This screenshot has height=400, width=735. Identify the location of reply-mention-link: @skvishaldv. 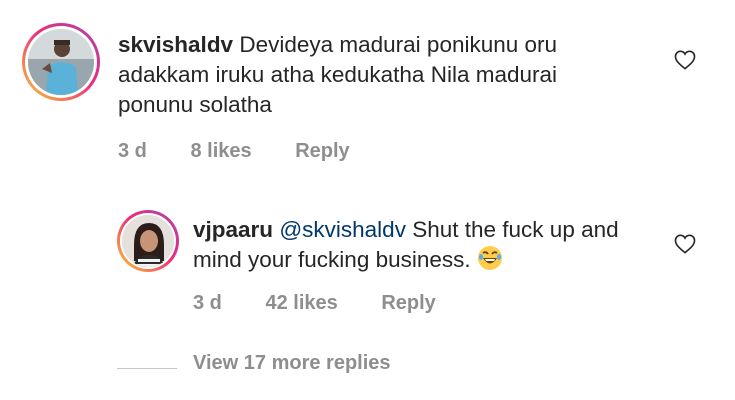
(342, 229).